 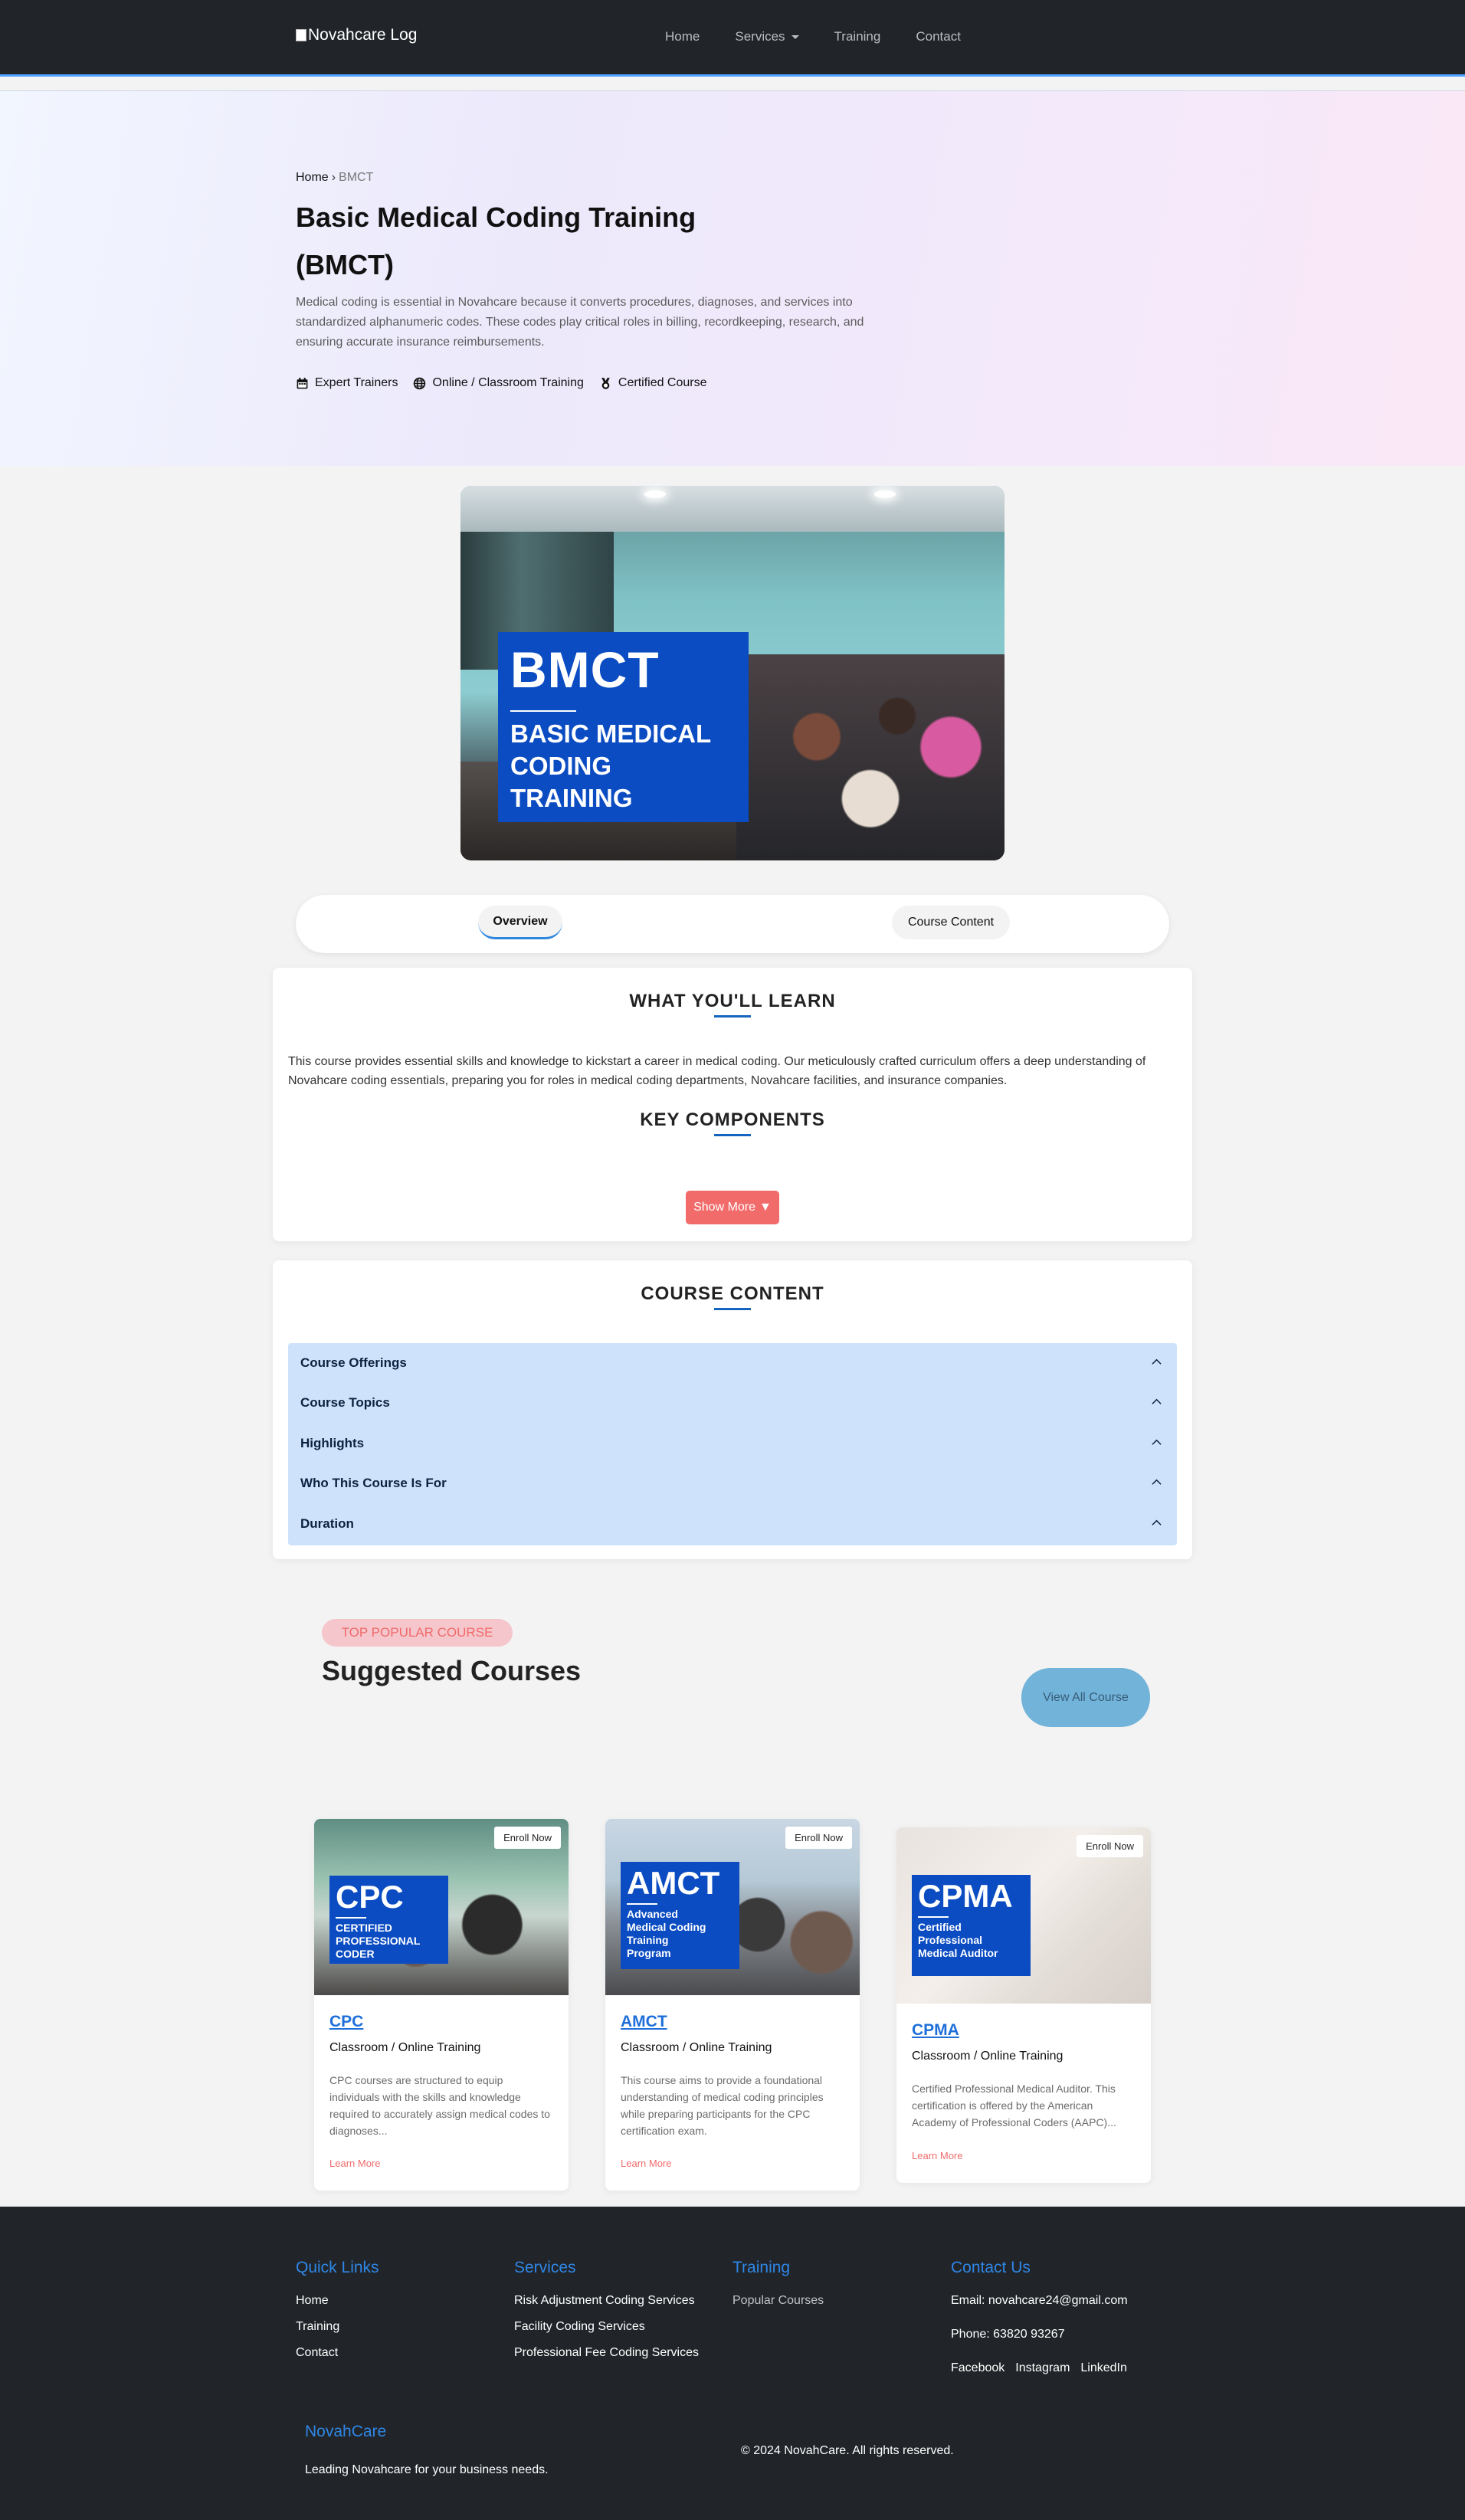 I want to click on footer-link: Risk Adjustment Coding Services, so click(x=606, y=2301).